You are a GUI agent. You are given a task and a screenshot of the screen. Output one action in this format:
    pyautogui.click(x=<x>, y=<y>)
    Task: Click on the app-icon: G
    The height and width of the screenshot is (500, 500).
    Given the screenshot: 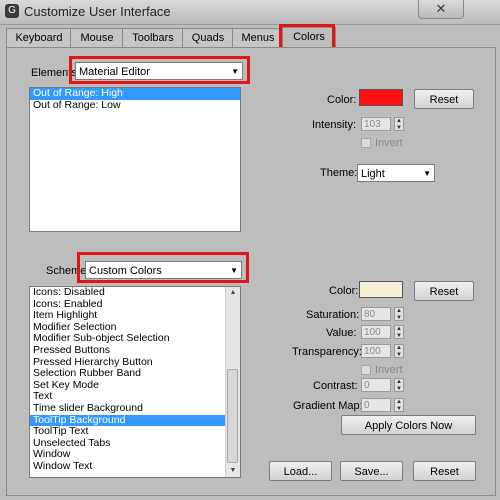 What is the action you would take?
    pyautogui.click(x=12, y=11)
    